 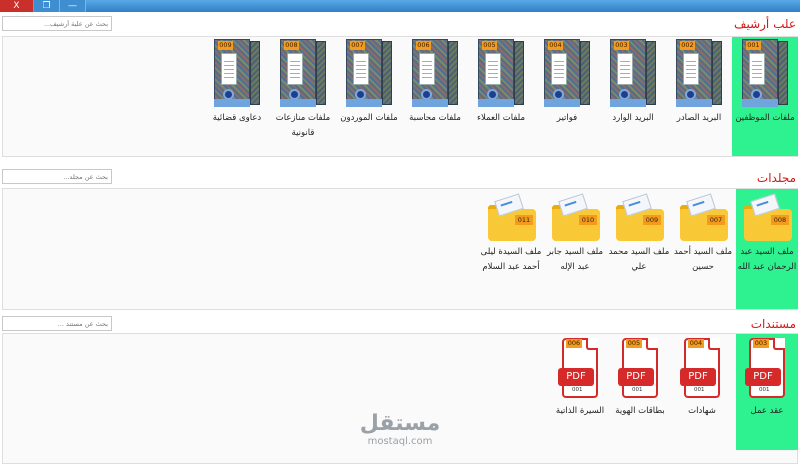 What do you see at coordinates (400, 6) in the screenshot?
I see `window-titlebar: X ❐ —` at bounding box center [400, 6].